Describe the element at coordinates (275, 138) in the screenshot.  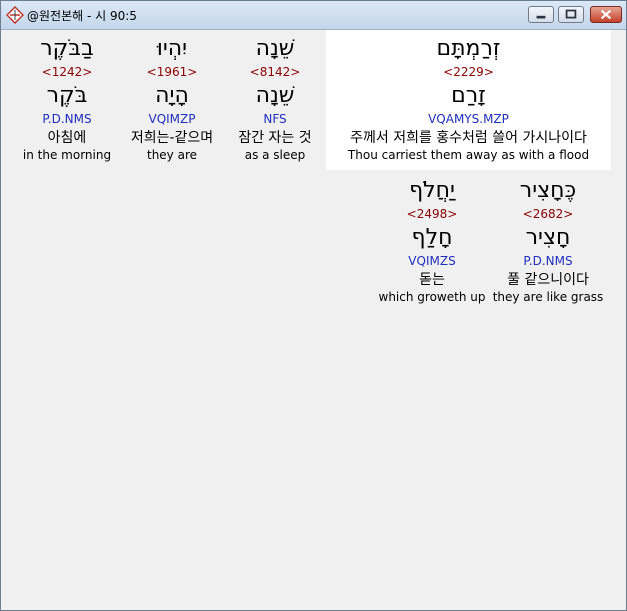
I see `korean-gloss: 잠간 자는 것` at that location.